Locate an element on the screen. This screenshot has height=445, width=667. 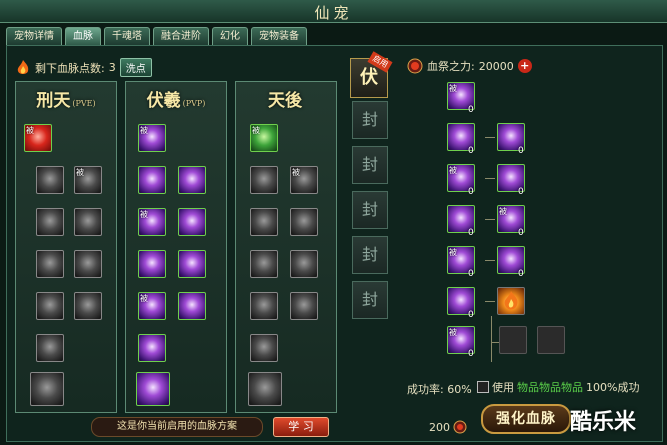
tab-soul-tower: 千魂塔 is located at coordinates (127, 36).